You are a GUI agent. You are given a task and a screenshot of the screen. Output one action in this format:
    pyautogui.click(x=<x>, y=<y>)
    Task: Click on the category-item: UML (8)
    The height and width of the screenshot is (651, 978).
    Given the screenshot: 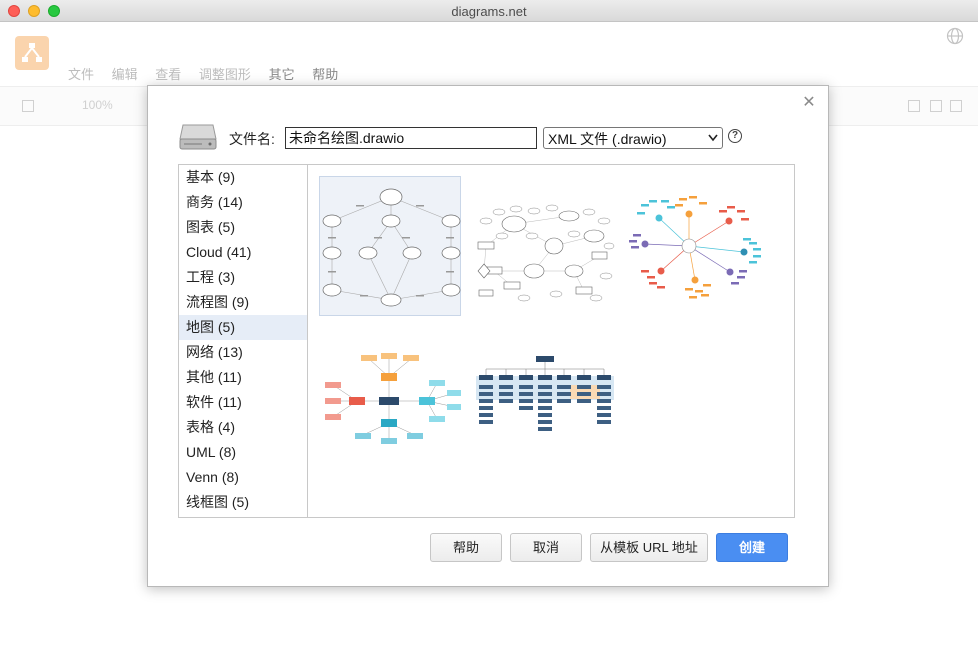 What is the action you would take?
    pyautogui.click(x=243, y=452)
    